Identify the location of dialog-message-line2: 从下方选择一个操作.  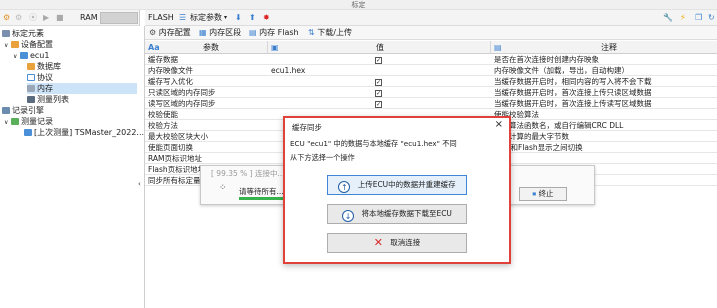
(322, 157).